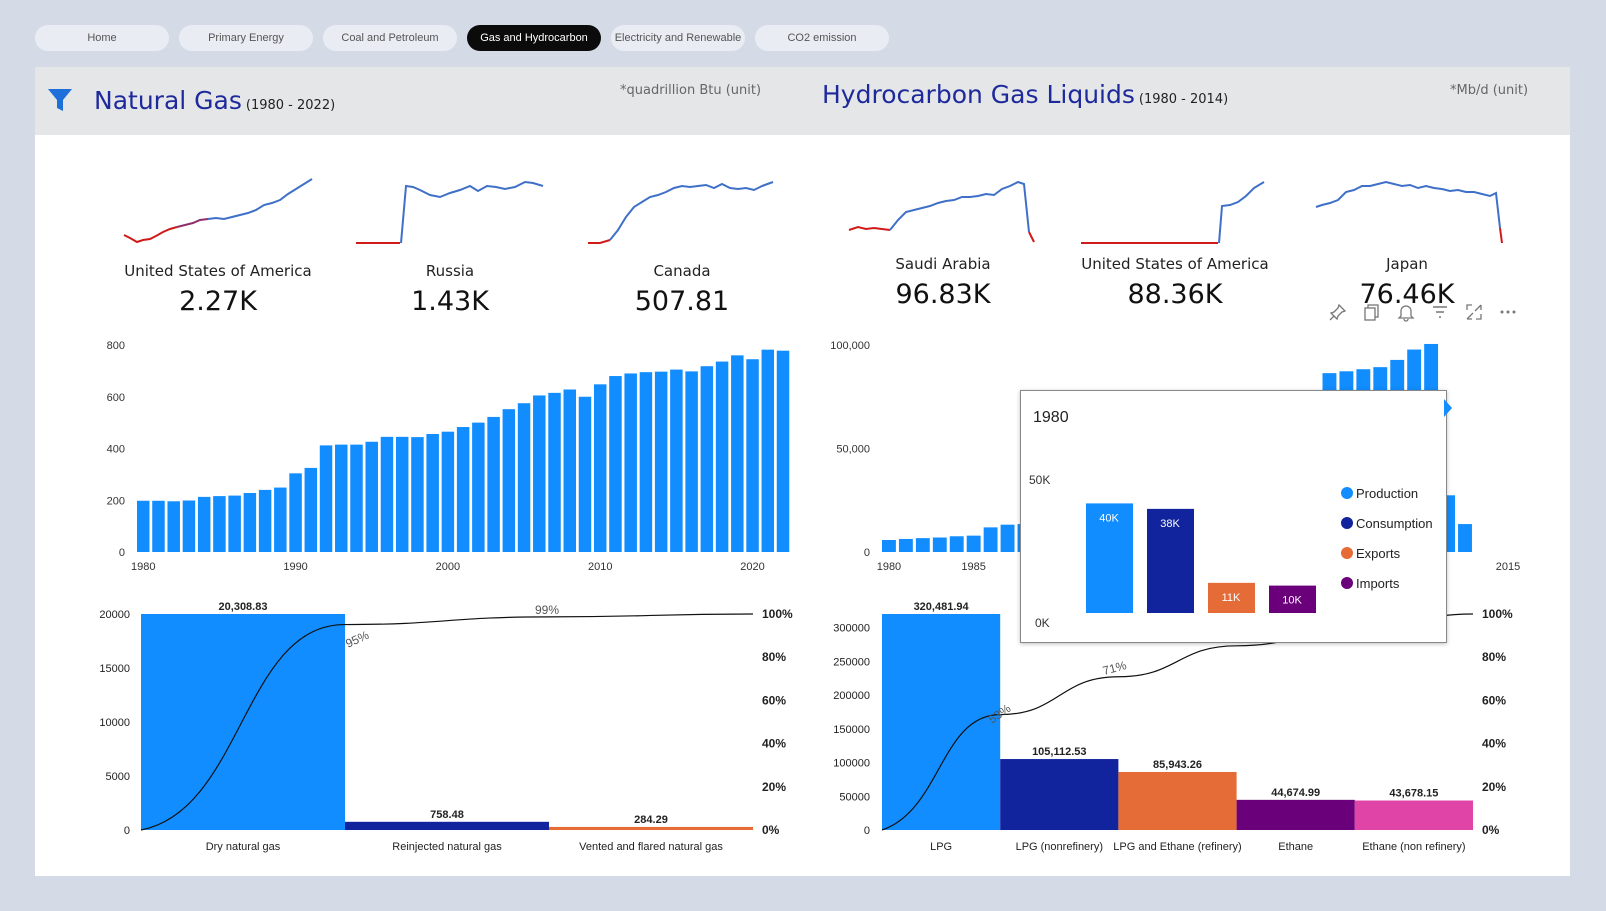 Image resolution: width=1606 pixels, height=911 pixels. Describe the element at coordinates (850, 346) in the screenshot. I see `y-tick-label: 100,000` at that location.